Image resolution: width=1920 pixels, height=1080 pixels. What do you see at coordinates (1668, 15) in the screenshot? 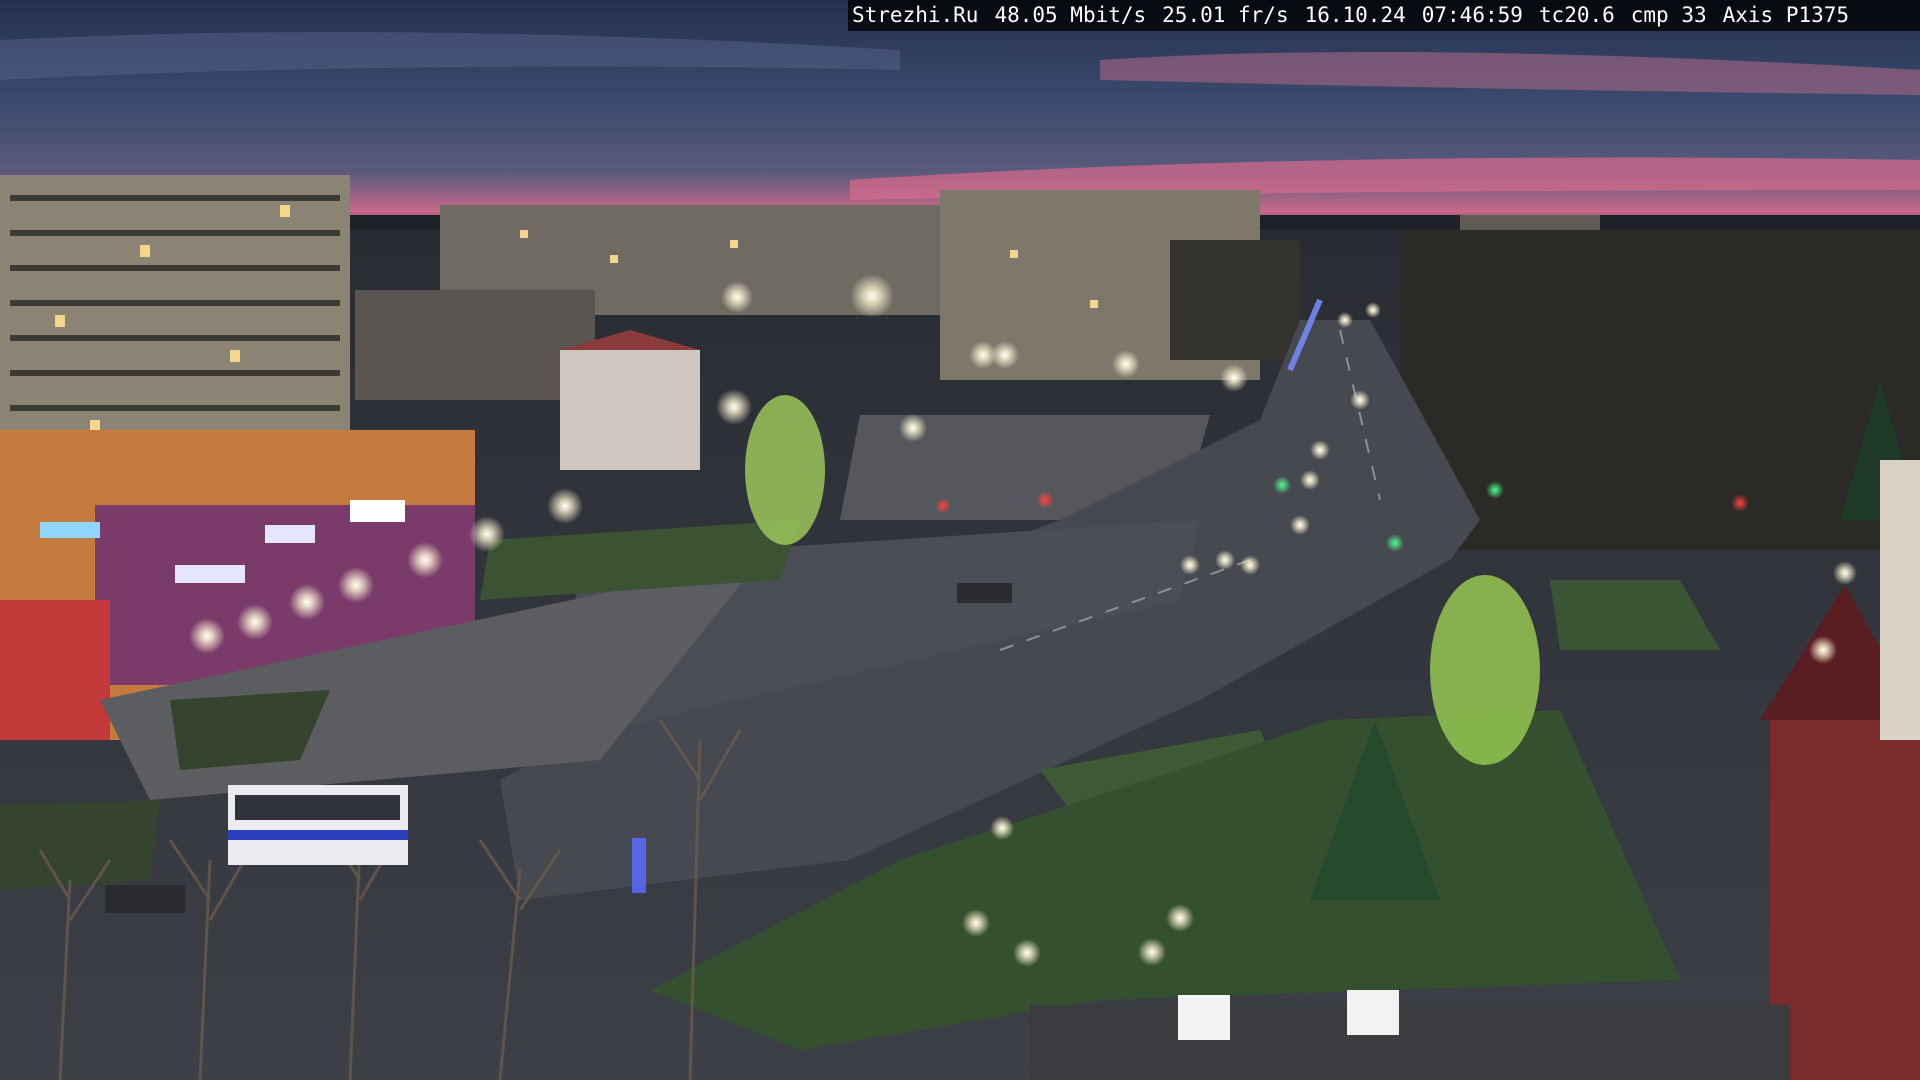
I see `cmp-text: cmp 33` at bounding box center [1668, 15].